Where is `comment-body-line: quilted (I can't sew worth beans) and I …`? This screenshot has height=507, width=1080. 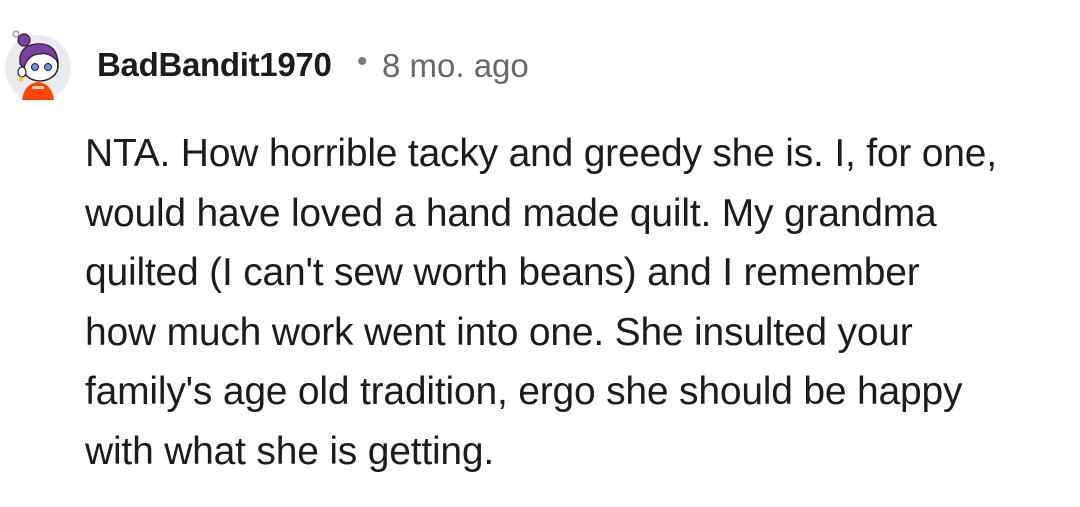
comment-body-line: quilted (I can't sew worth beans) and I … is located at coordinates (502, 272).